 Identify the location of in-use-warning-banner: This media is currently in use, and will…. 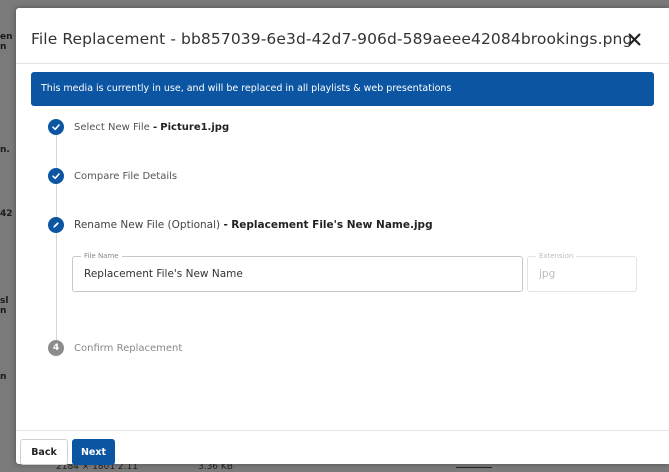
(342, 89).